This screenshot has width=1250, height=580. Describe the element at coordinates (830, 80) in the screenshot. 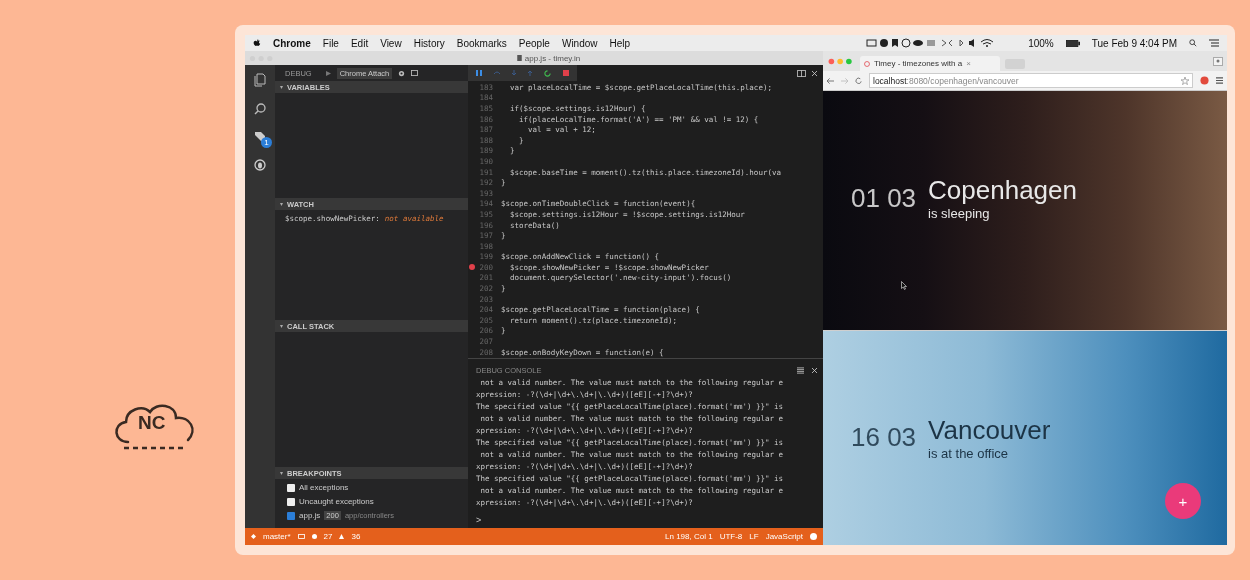

I see `back-icon` at that location.